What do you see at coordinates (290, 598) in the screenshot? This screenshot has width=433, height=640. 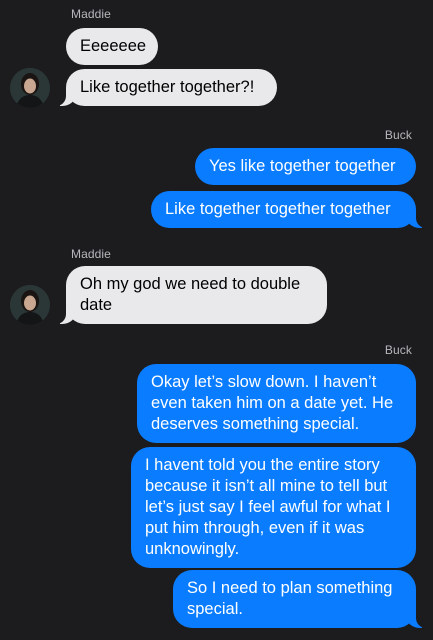 I see `message-text: So I need to plan something special.` at bounding box center [290, 598].